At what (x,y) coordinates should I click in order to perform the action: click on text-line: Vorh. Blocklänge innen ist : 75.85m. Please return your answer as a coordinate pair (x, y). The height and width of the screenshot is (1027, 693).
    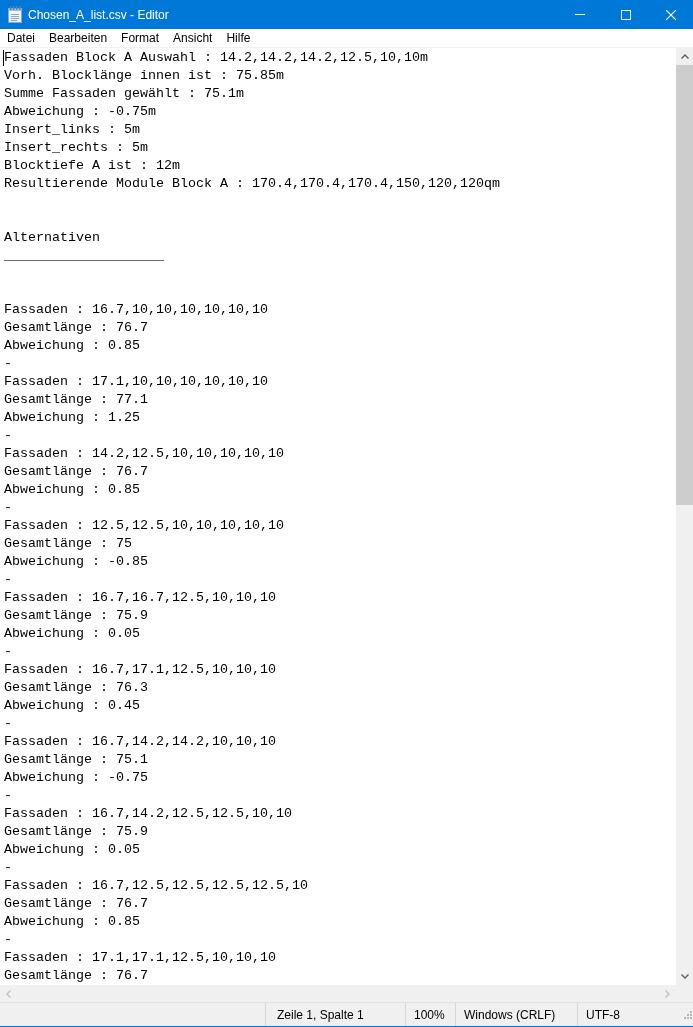
    Looking at the image, I should click on (144, 76).